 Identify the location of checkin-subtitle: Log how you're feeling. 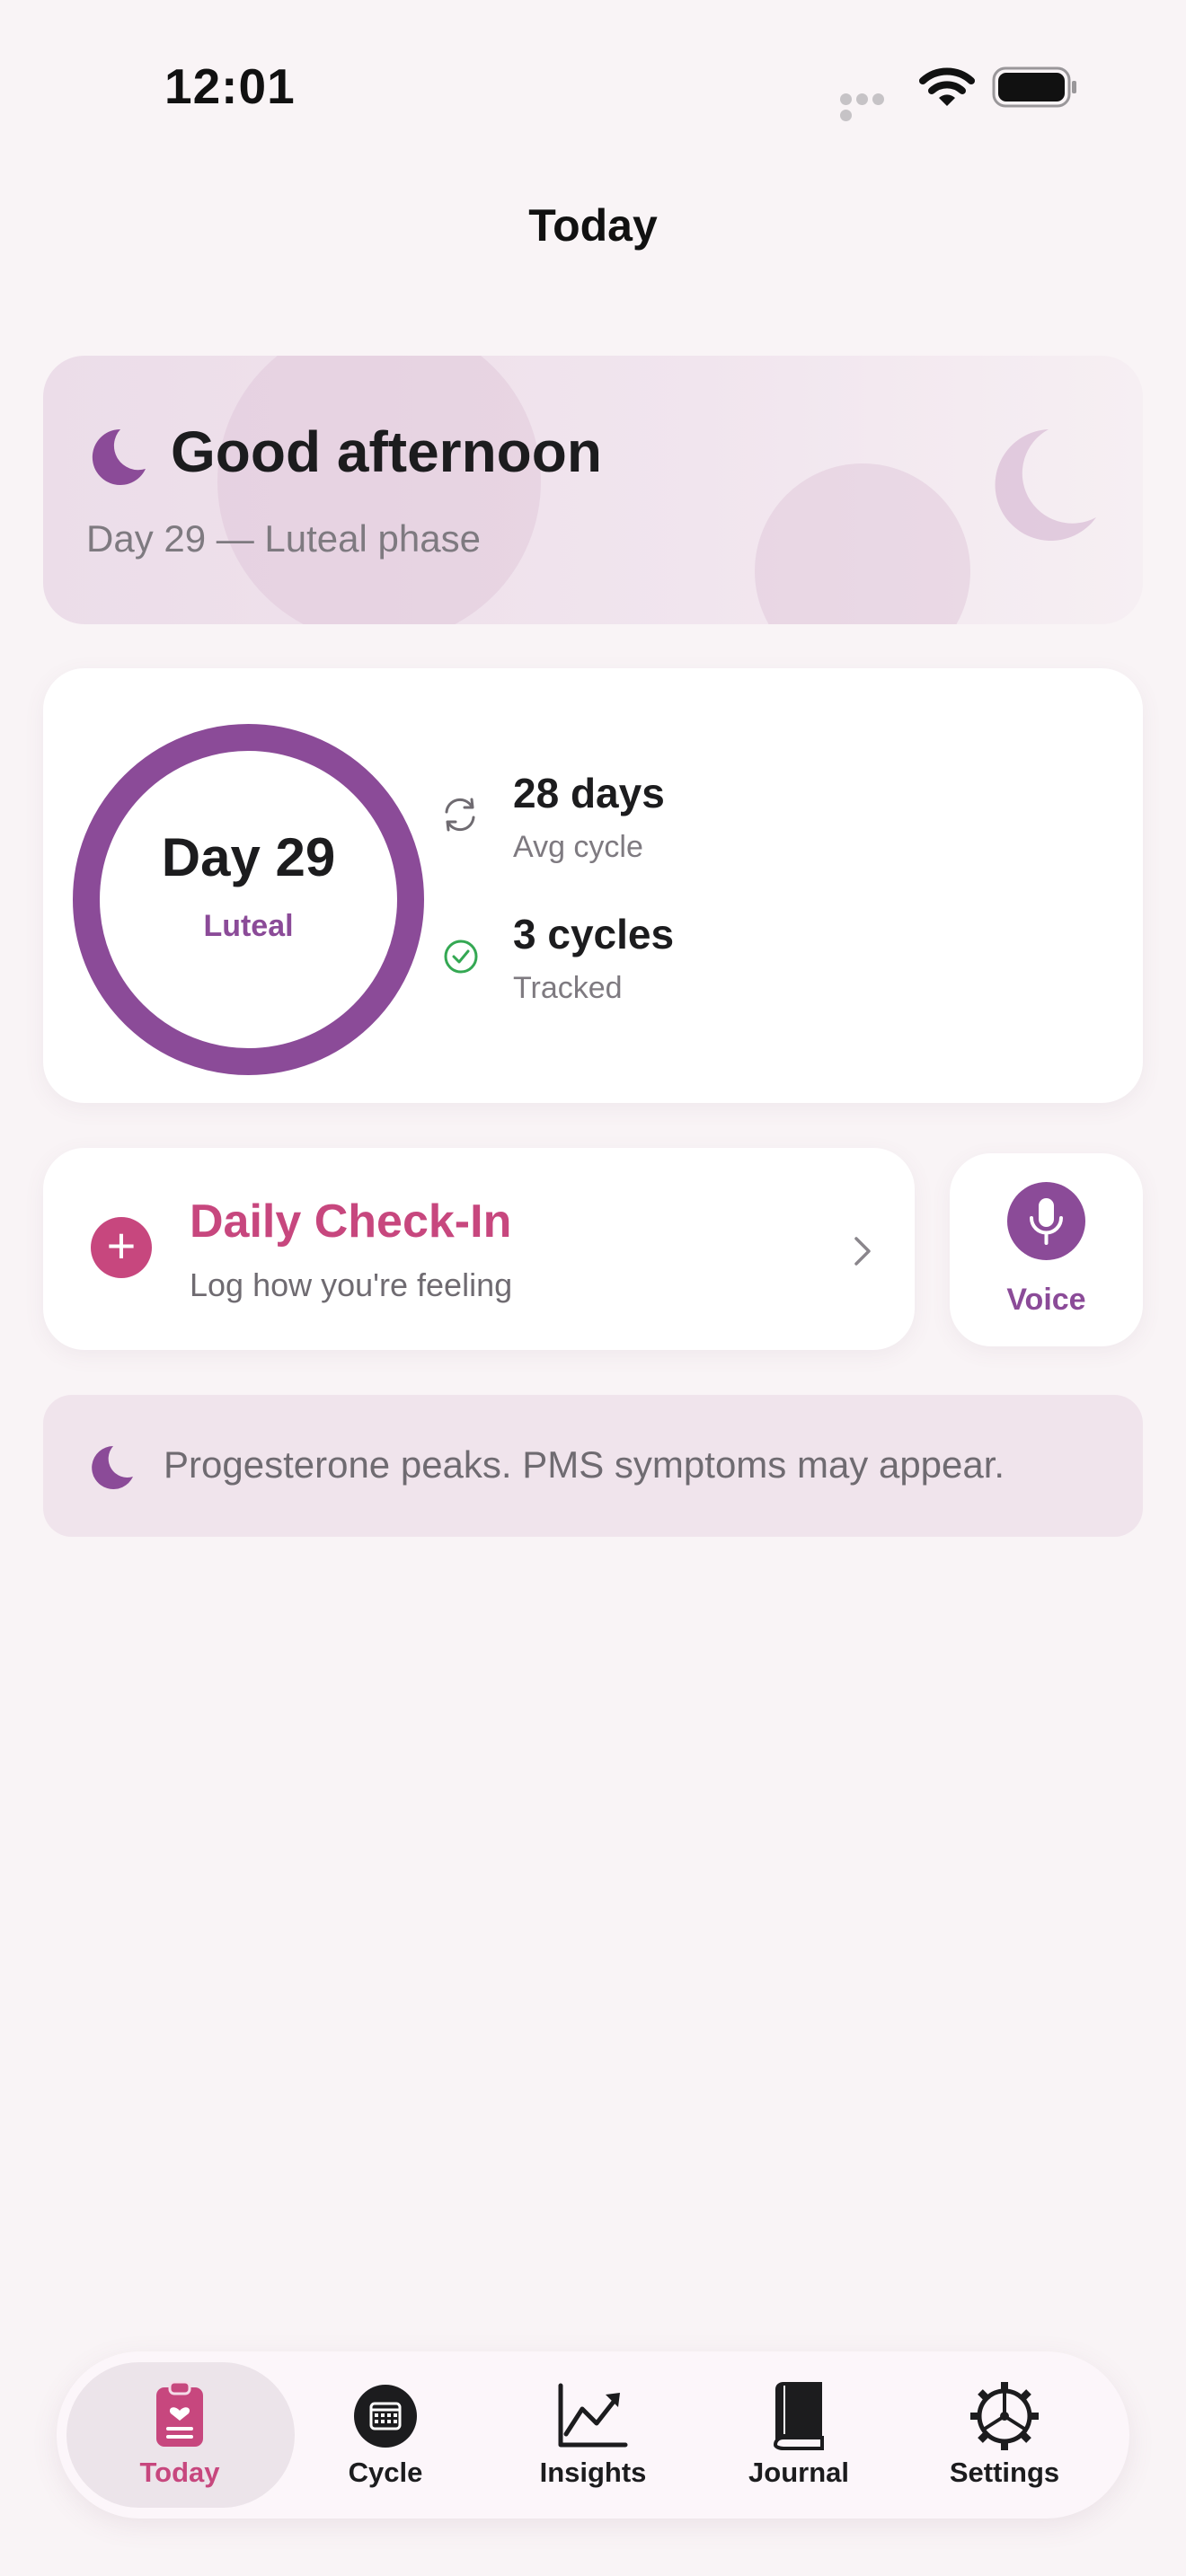
(351, 1284).